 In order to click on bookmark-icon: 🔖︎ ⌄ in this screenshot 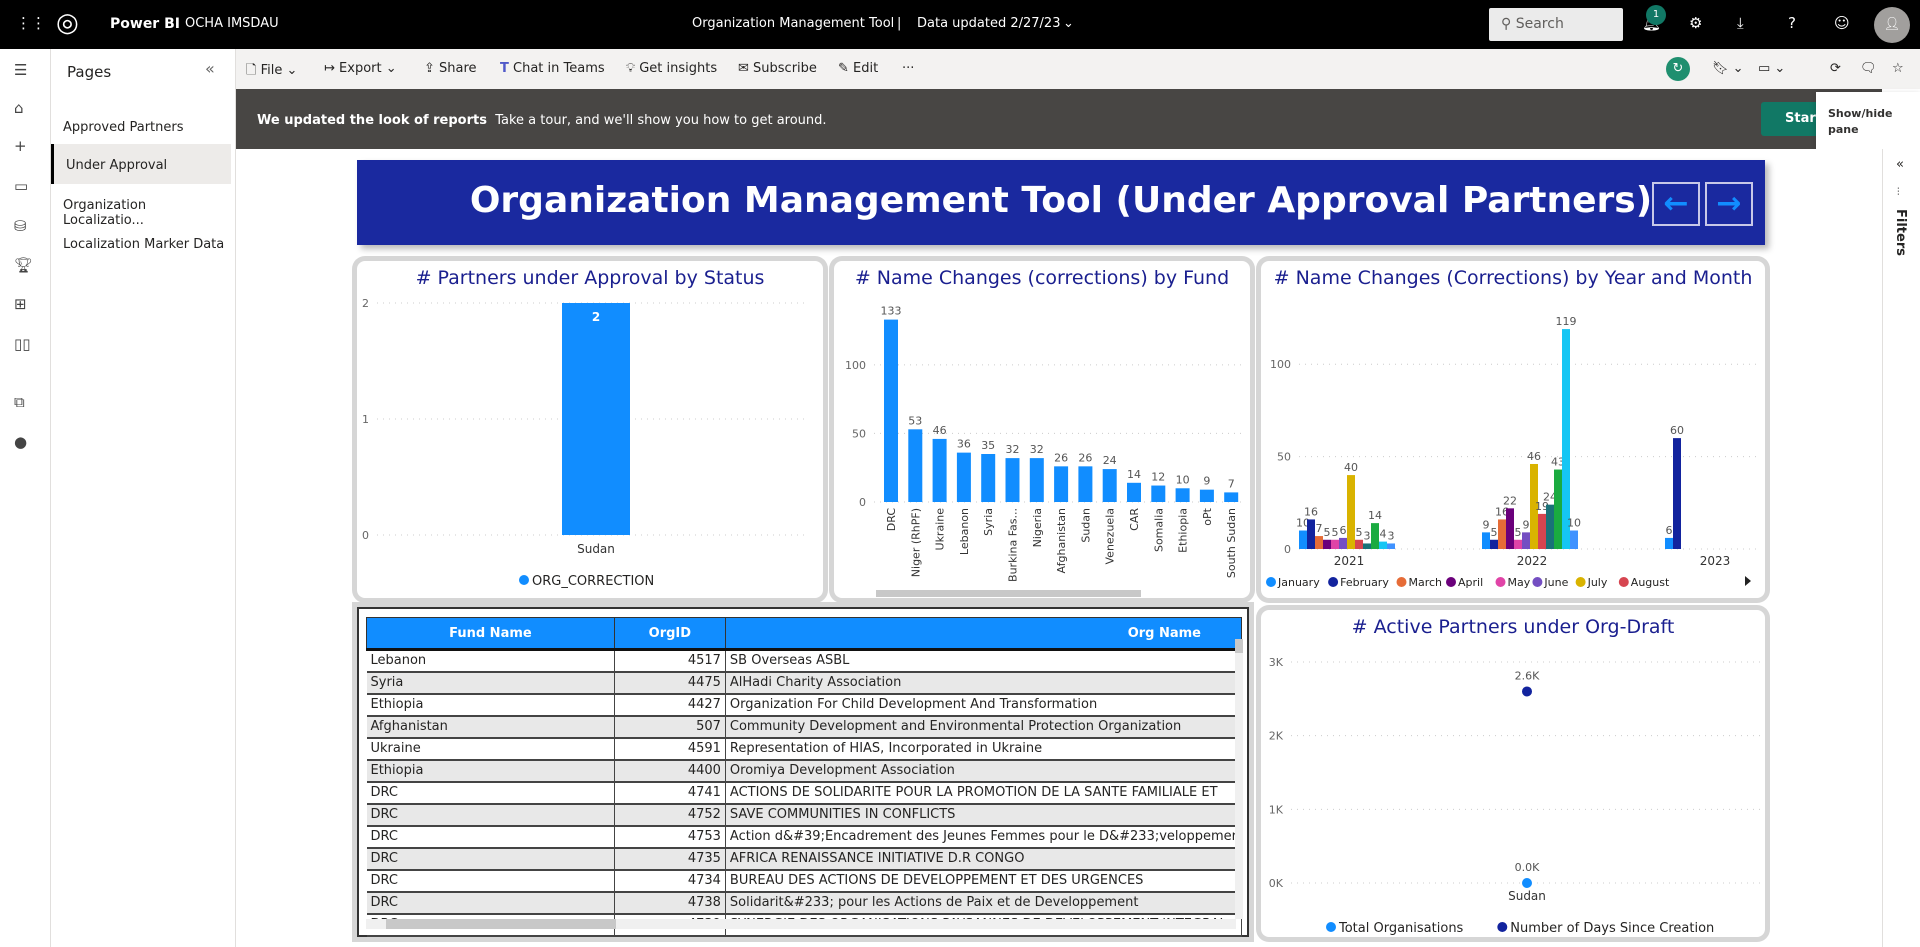, I will do `click(1728, 68)`.